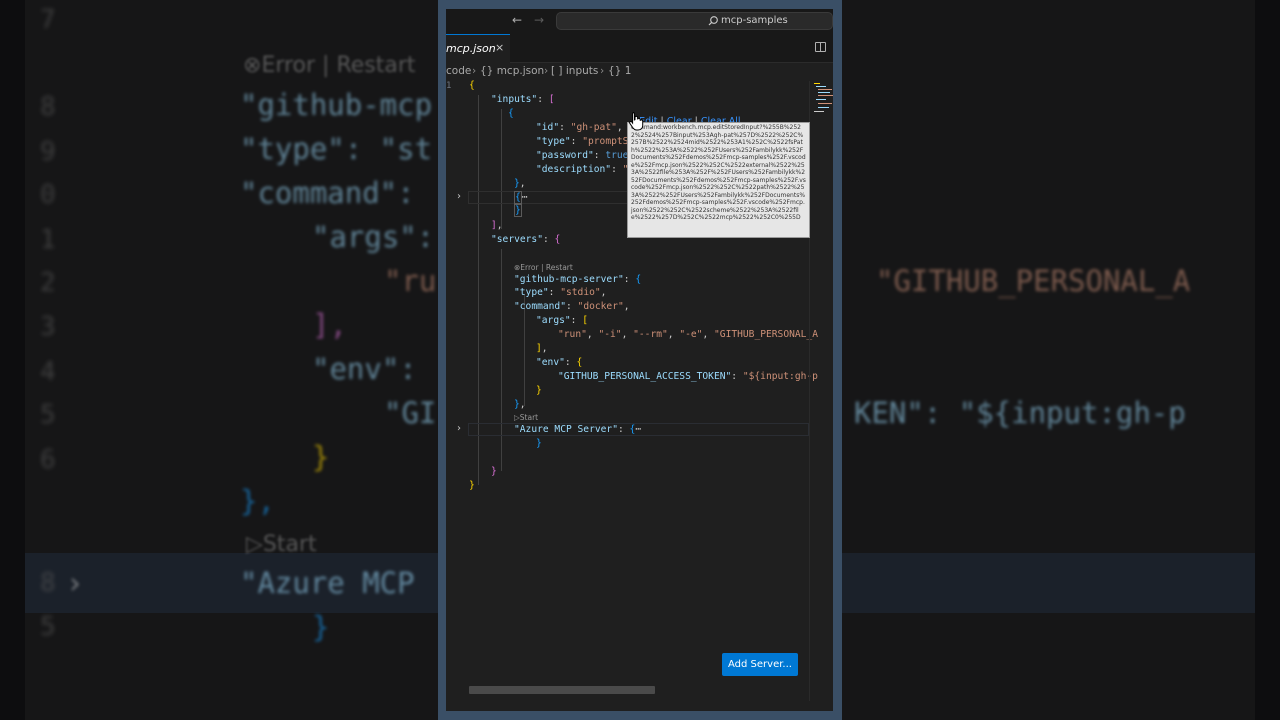  What do you see at coordinates (521, 197) in the screenshot?
I see `code-line-folded: {⋯` at bounding box center [521, 197].